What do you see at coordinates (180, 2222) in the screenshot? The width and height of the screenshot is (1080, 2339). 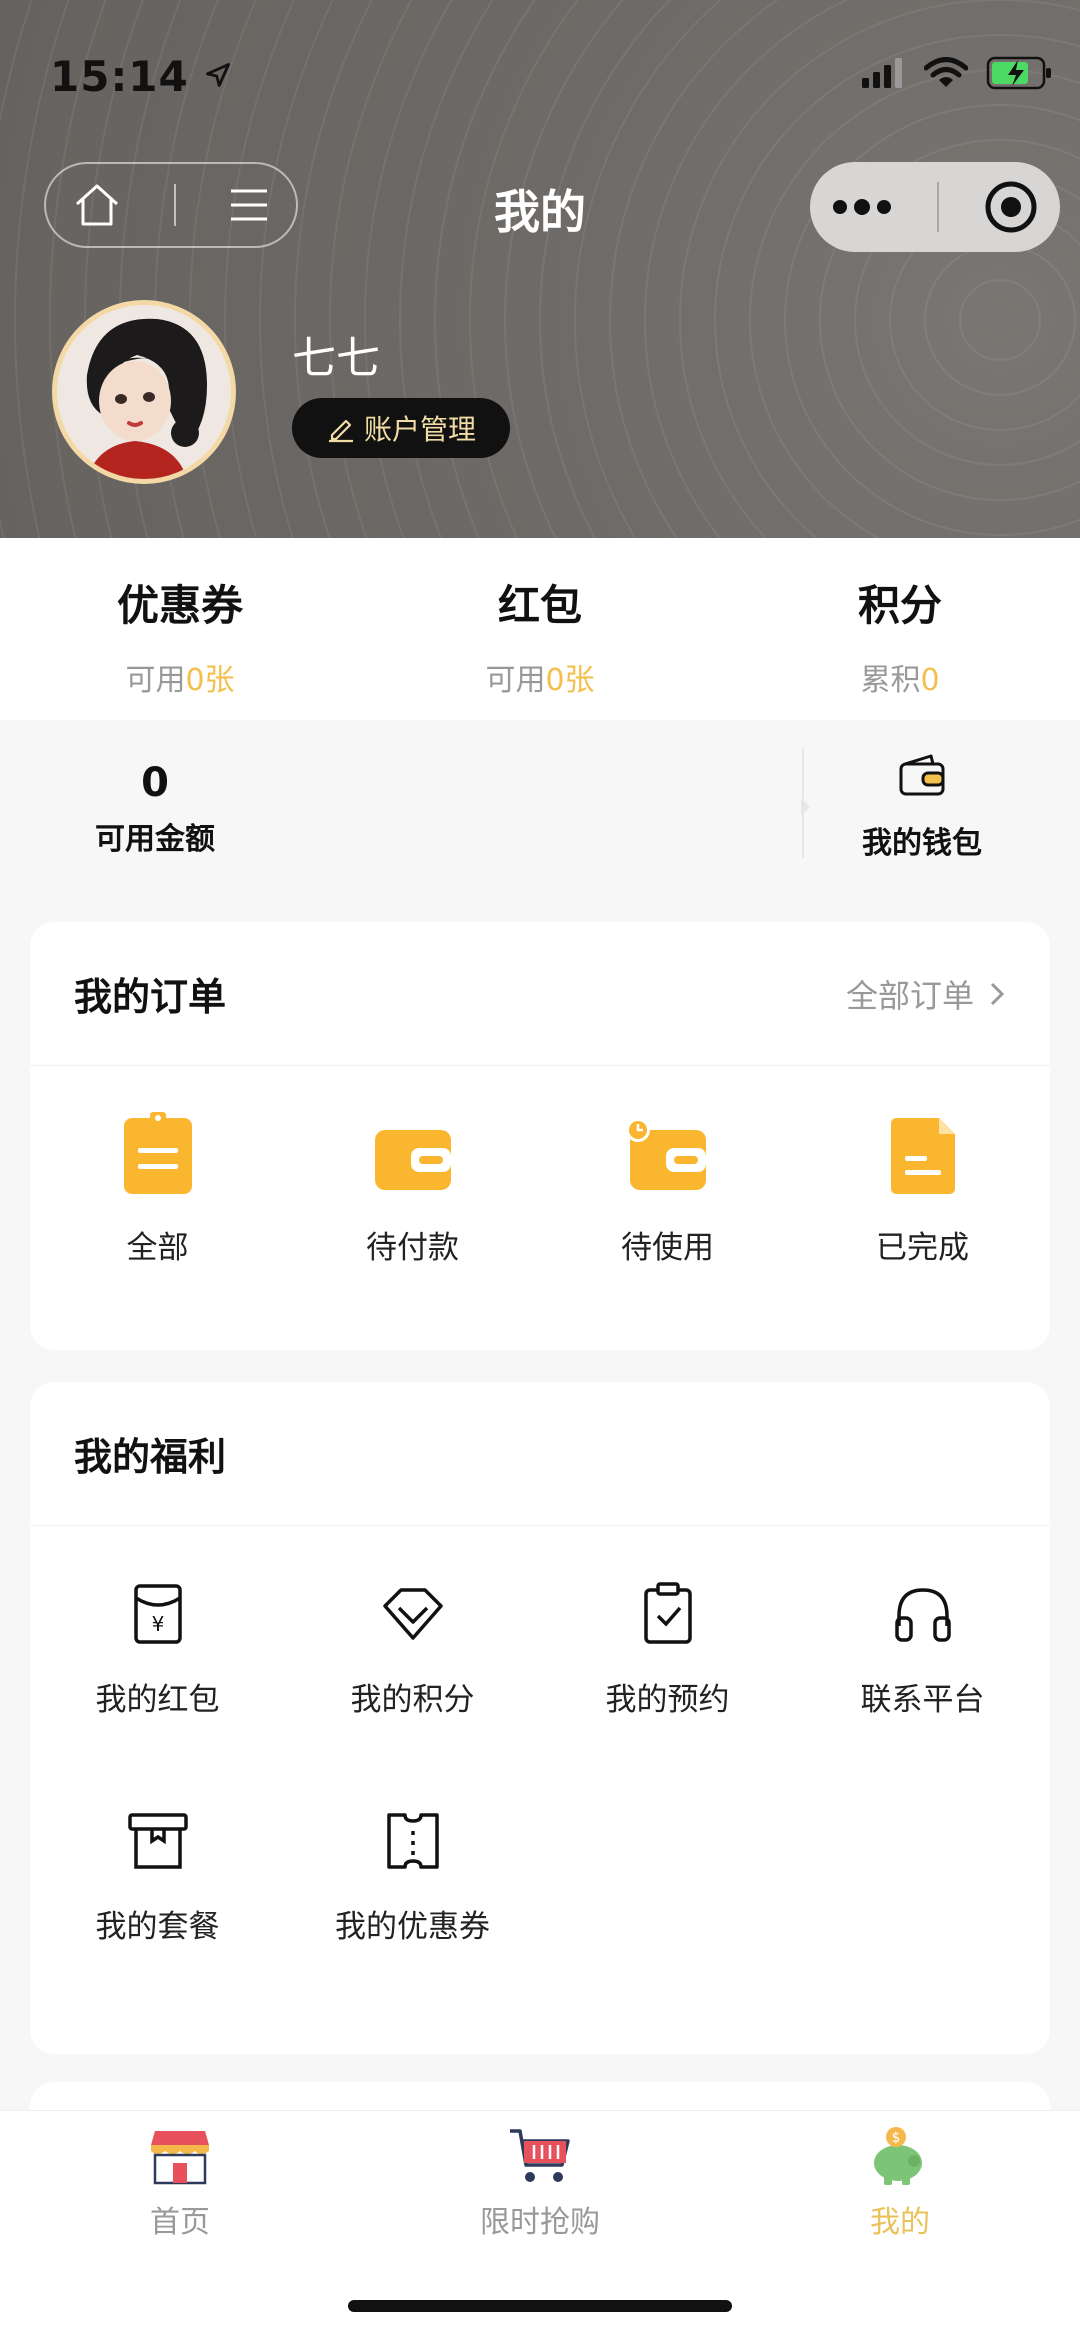 I see `tab-home-label: 首页` at bounding box center [180, 2222].